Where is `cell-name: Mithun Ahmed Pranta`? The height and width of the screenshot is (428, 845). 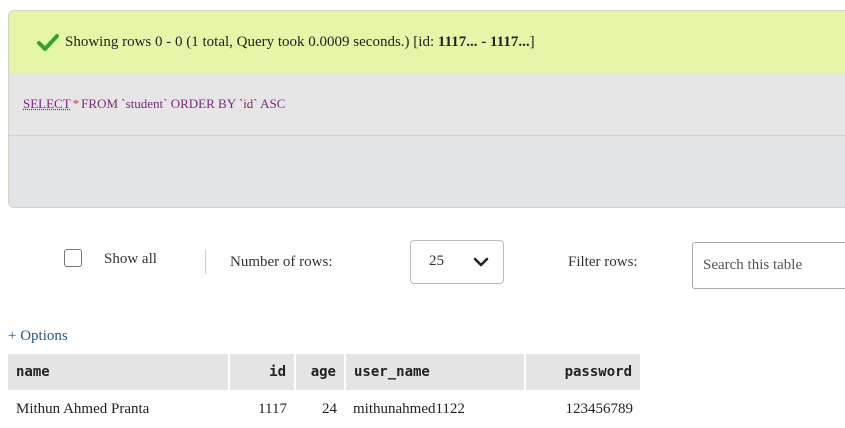 cell-name: Mithun Ahmed Pranta is located at coordinates (118, 409).